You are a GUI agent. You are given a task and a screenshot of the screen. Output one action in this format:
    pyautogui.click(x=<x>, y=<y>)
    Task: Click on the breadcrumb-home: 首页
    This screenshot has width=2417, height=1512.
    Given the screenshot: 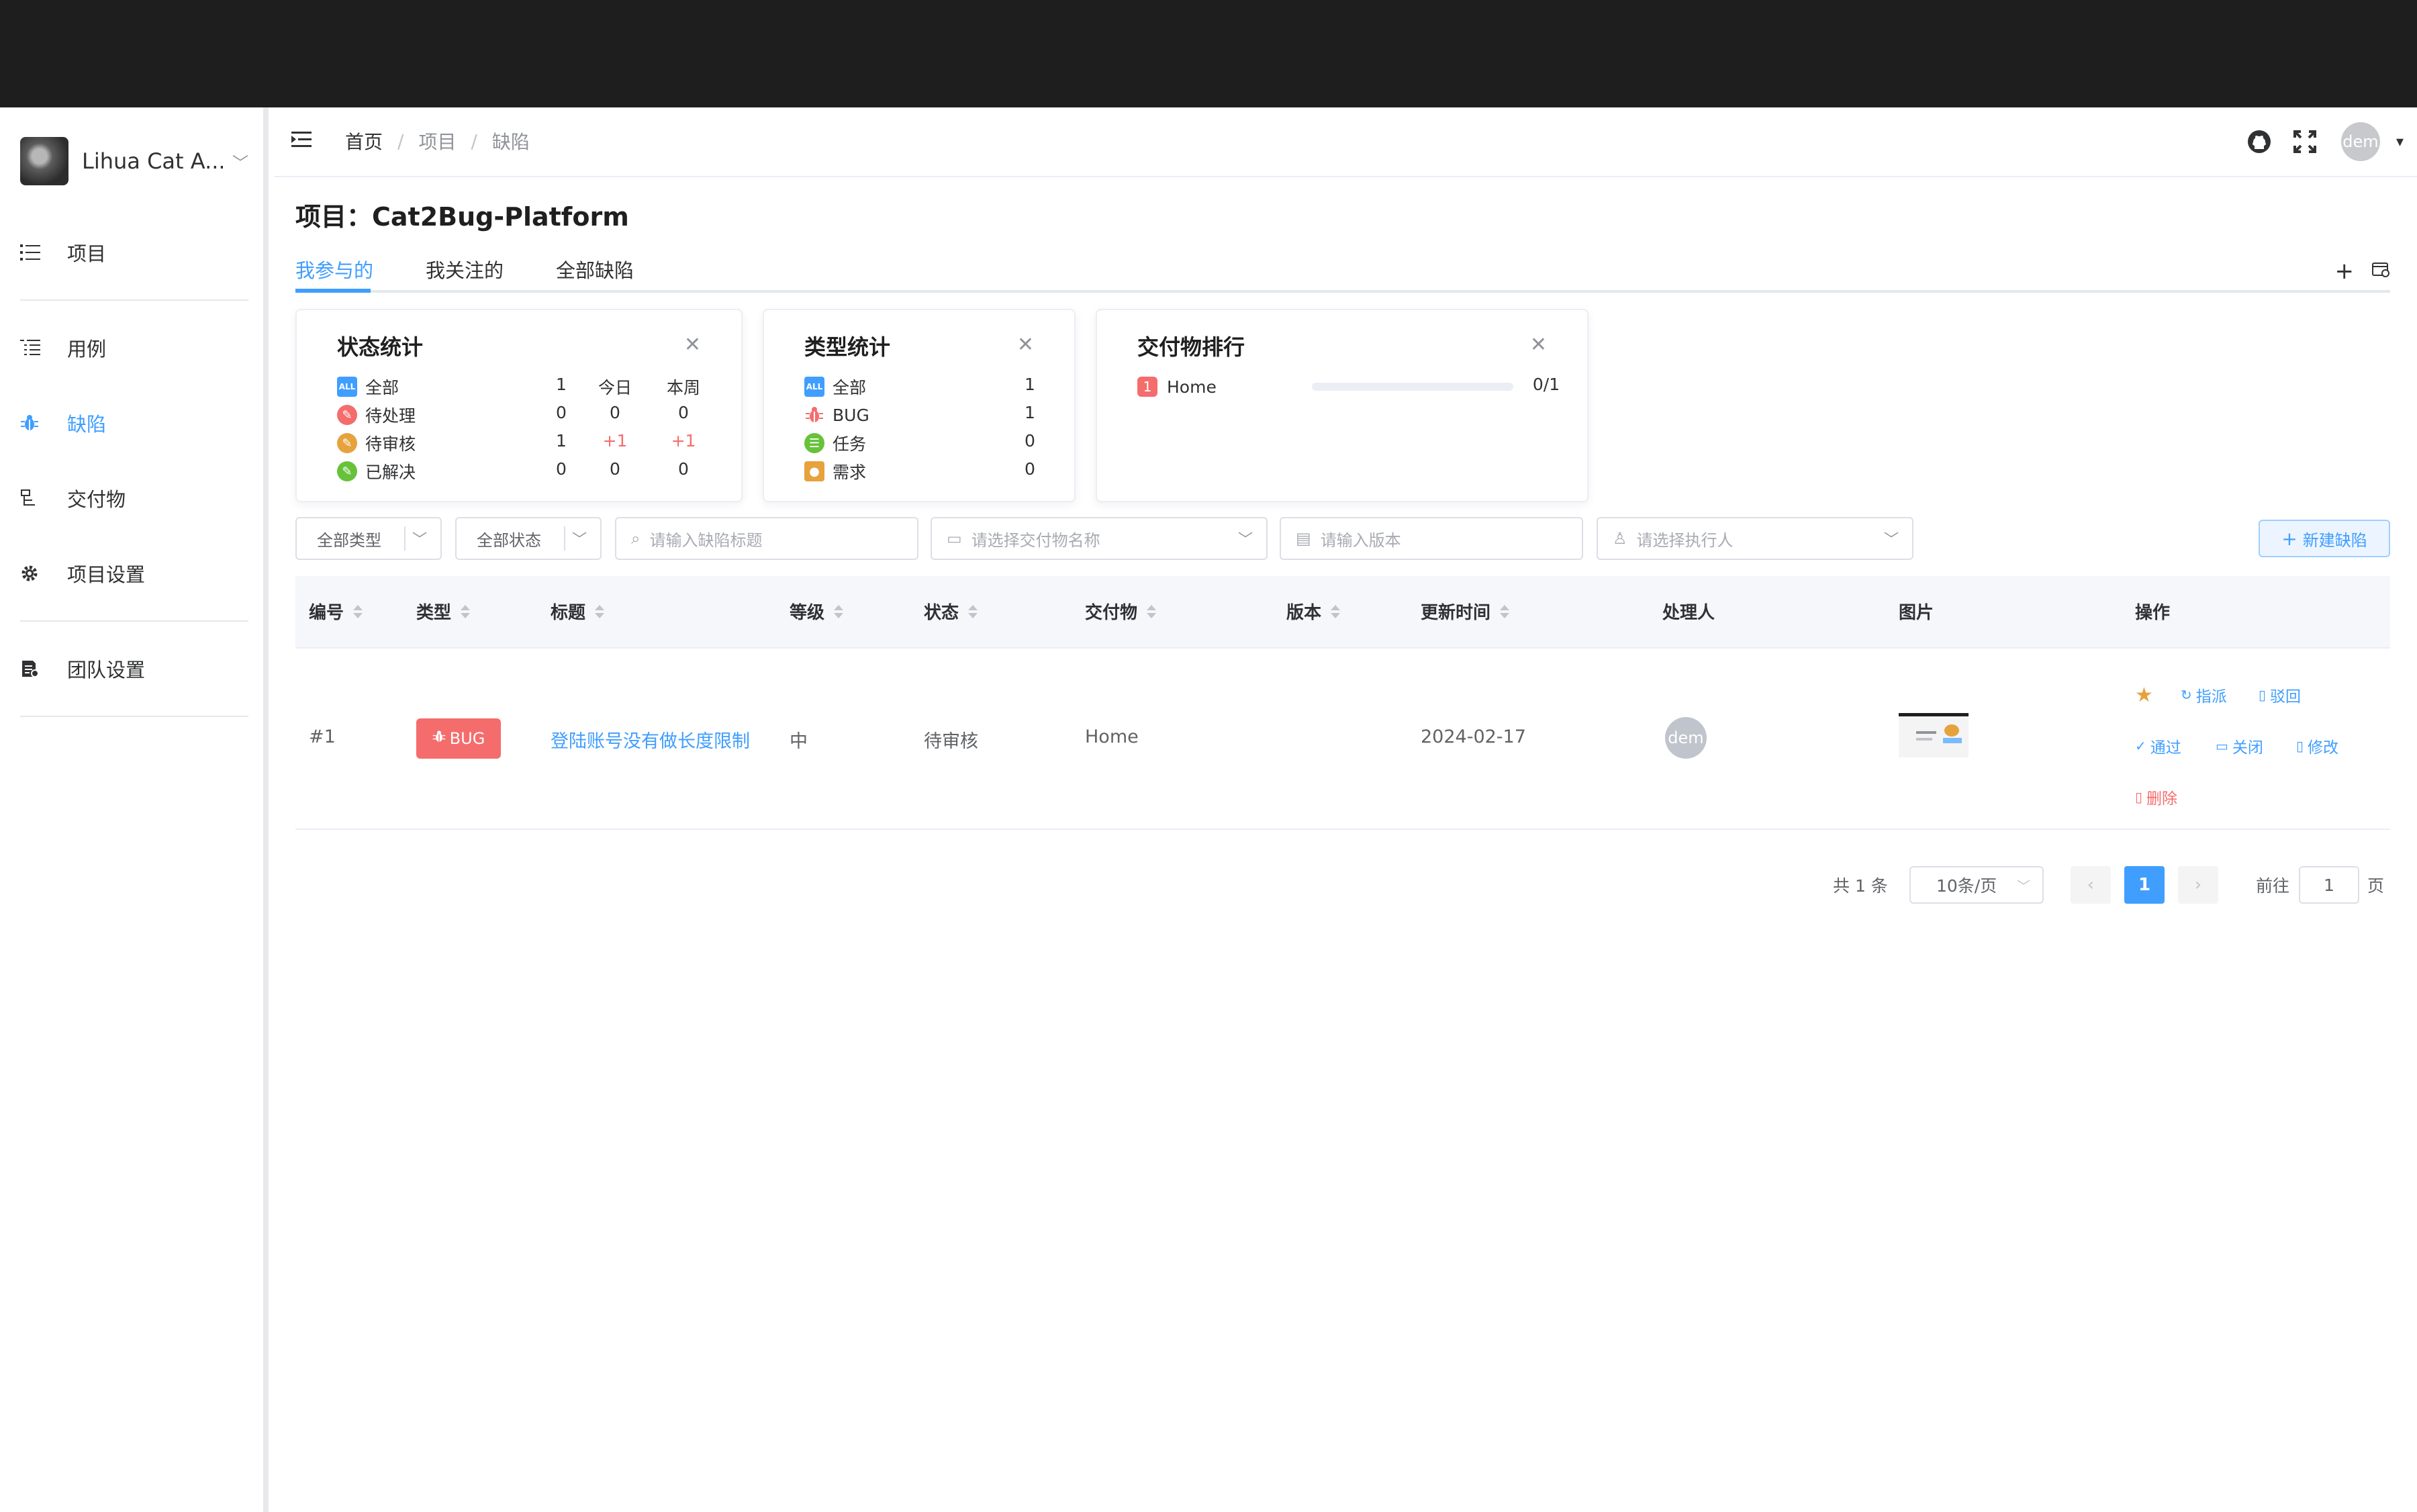 What is the action you would take?
    pyautogui.click(x=364, y=141)
    